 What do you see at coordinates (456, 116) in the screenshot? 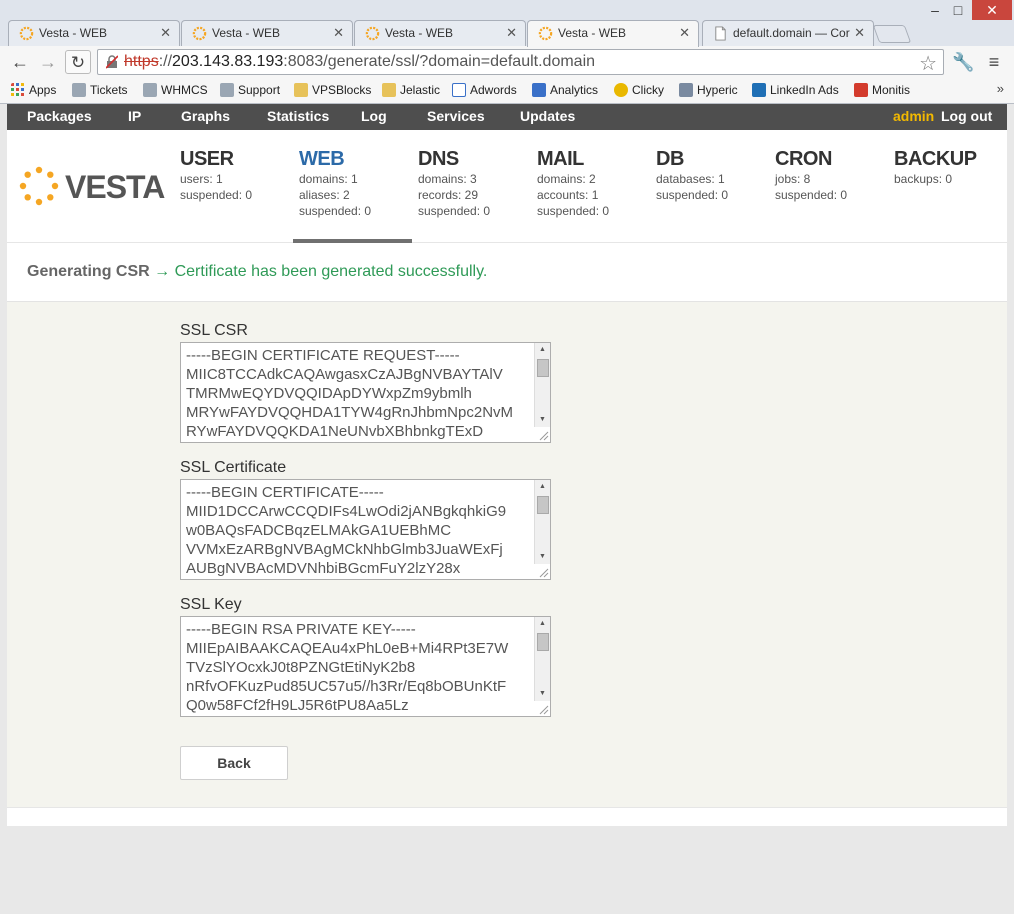
I see `nav-services: Services` at bounding box center [456, 116].